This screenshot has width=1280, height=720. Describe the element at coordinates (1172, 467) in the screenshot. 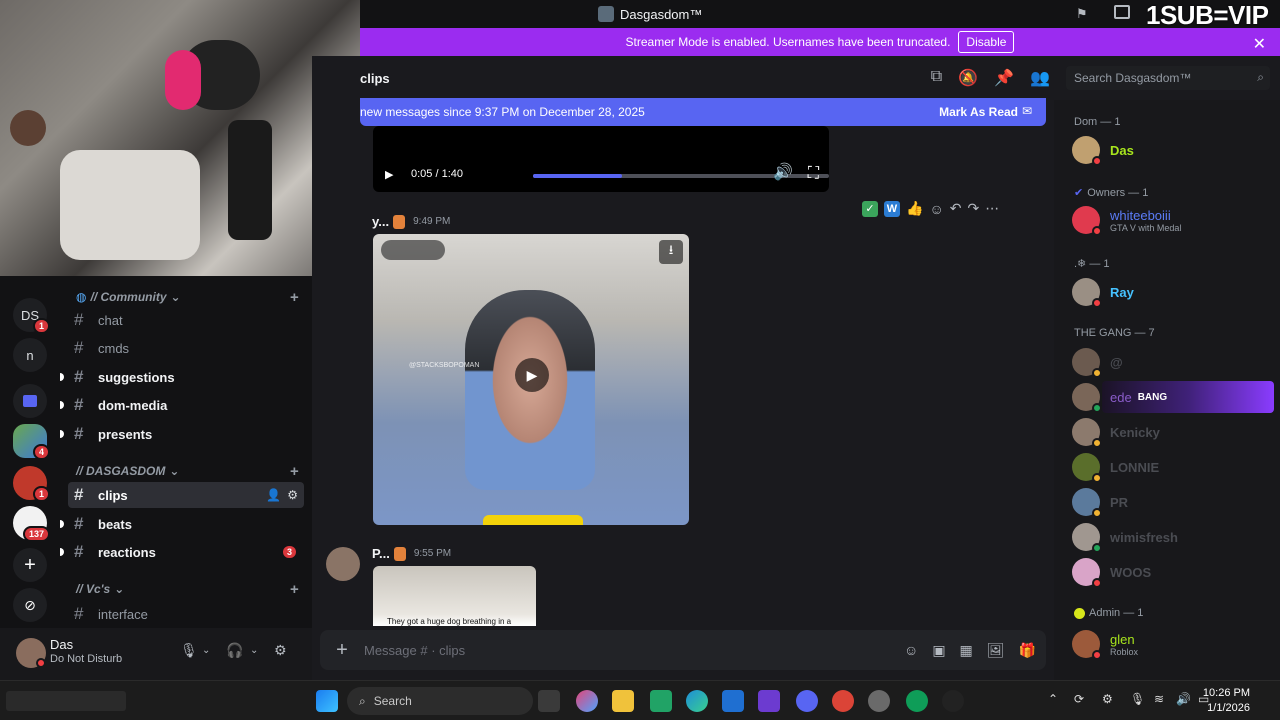

I see `member-item: LONNIE` at that location.